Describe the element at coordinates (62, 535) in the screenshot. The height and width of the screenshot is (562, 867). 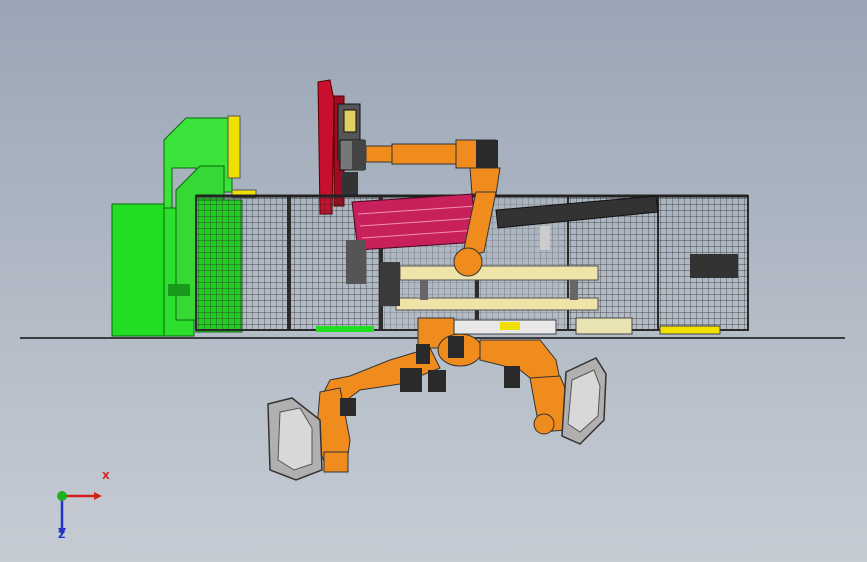
I see `z-axis-label: Z` at that location.